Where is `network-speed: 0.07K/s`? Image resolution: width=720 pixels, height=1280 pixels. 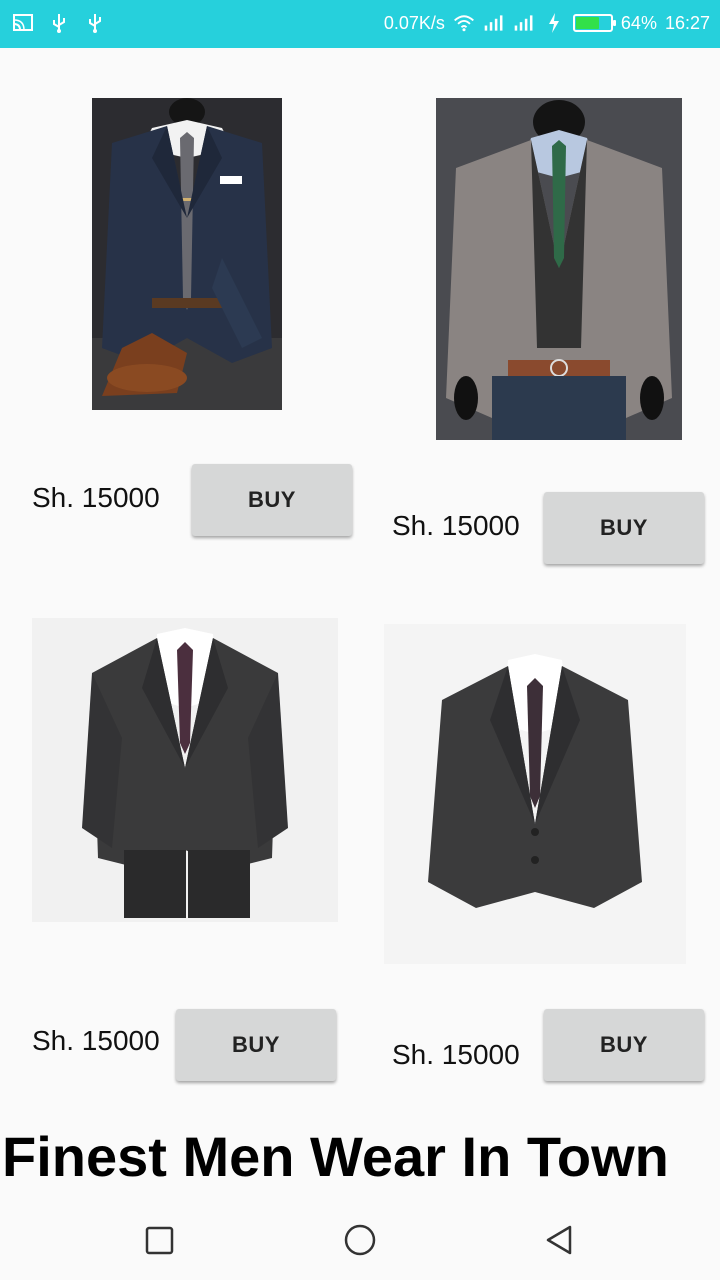
network-speed: 0.07K/s is located at coordinates (414, 22).